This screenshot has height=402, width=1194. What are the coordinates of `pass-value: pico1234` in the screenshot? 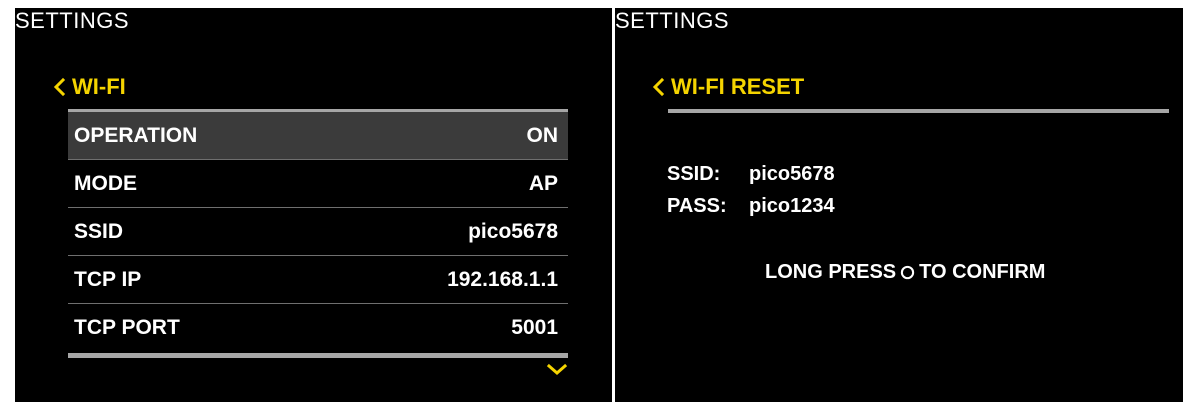 It's located at (792, 205).